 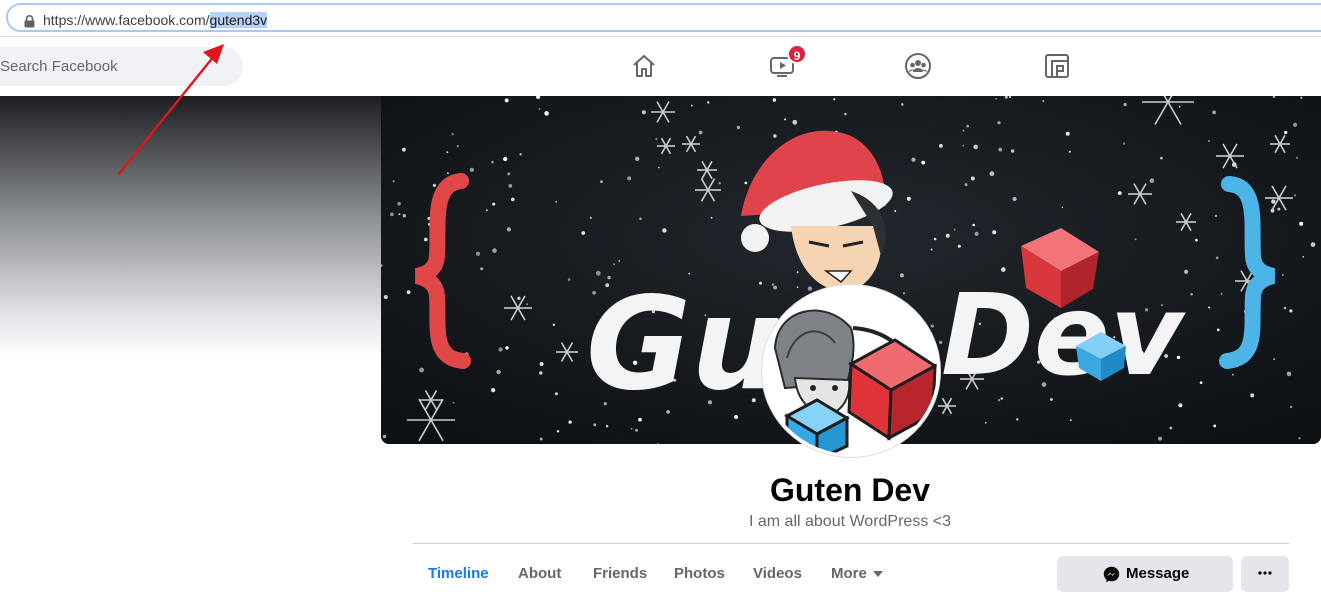 What do you see at coordinates (849, 573) in the screenshot?
I see `tab-more: More` at bounding box center [849, 573].